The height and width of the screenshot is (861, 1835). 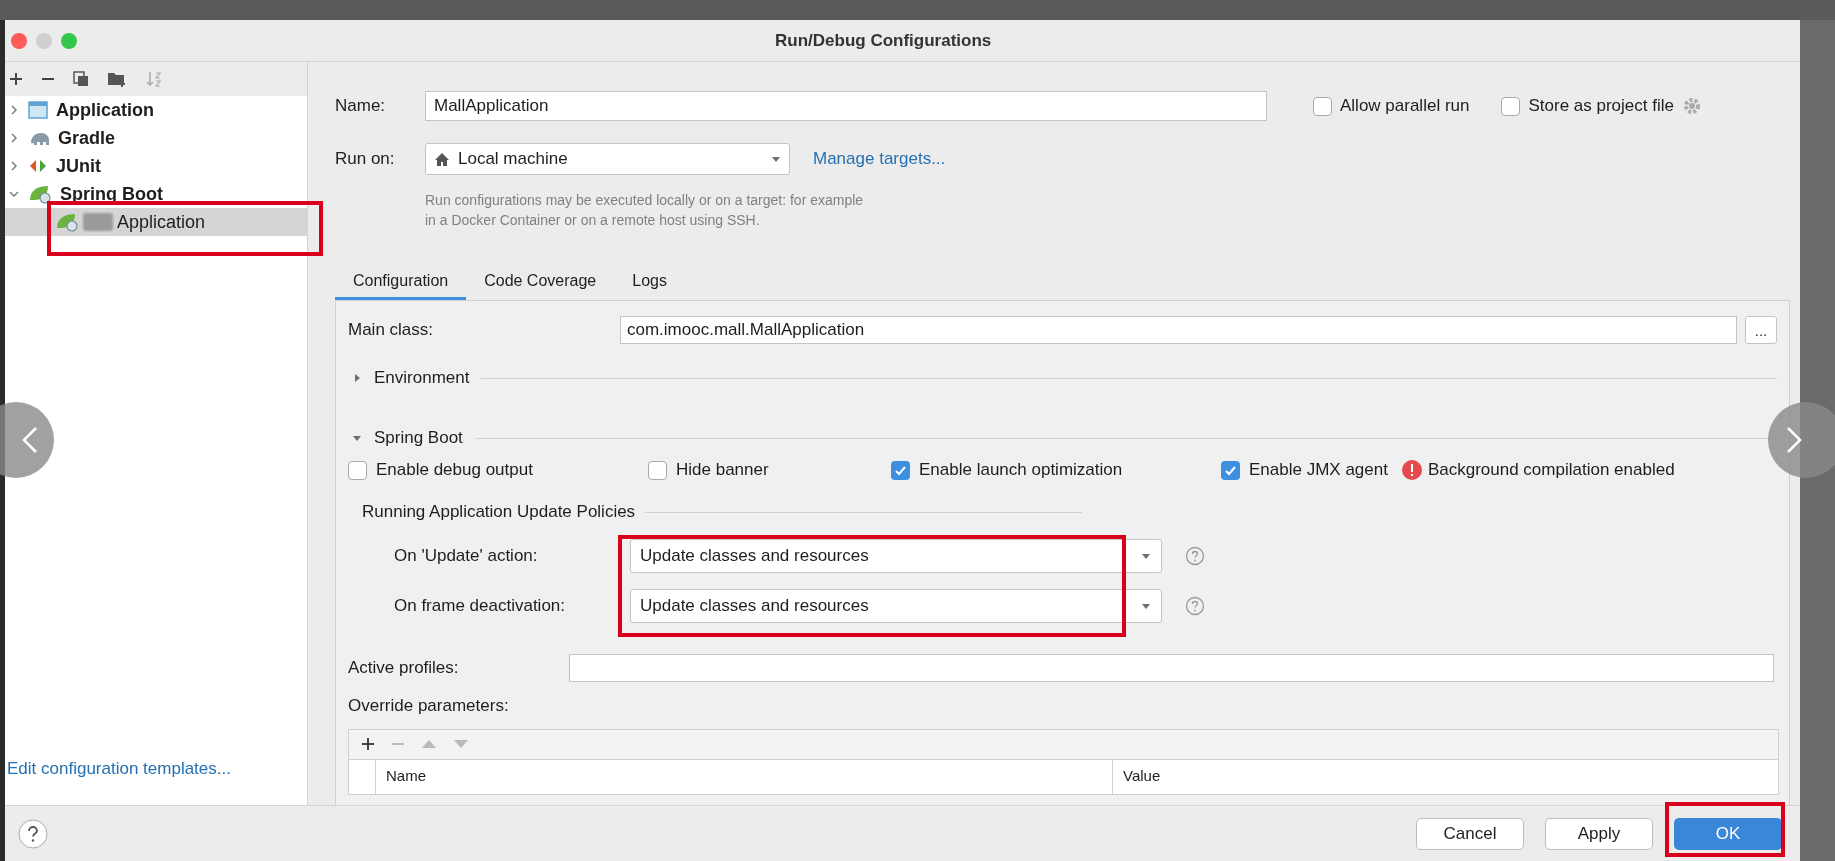 What do you see at coordinates (78, 166) in the screenshot?
I see `tree-item: JUnit` at bounding box center [78, 166].